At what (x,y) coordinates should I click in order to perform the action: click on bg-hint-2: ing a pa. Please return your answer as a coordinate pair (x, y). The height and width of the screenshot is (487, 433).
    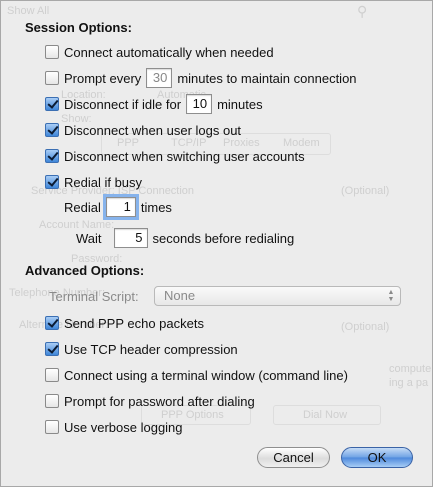
    Looking at the image, I should click on (409, 383).